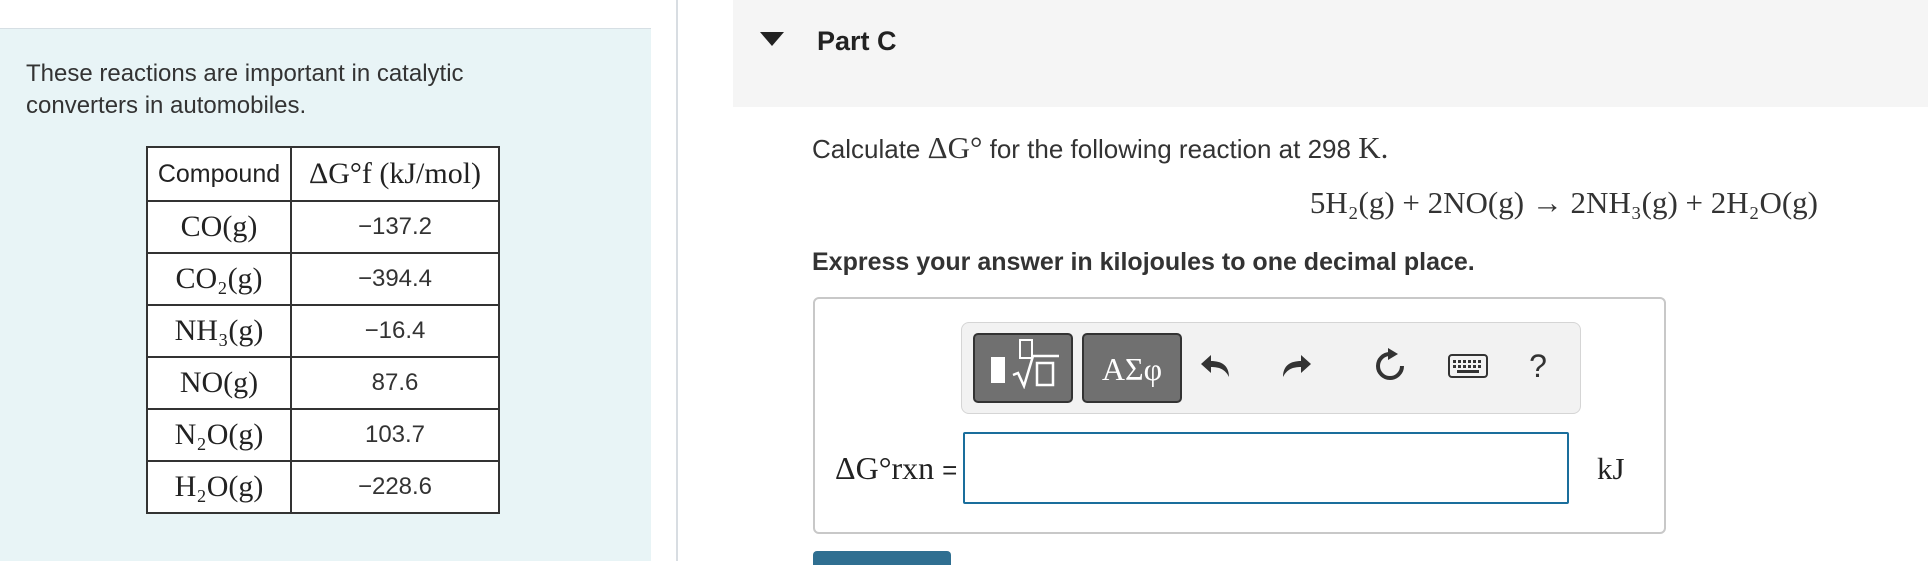 This screenshot has width=1928, height=565. Describe the element at coordinates (677, 280) in the screenshot. I see `panel-divider` at that location.